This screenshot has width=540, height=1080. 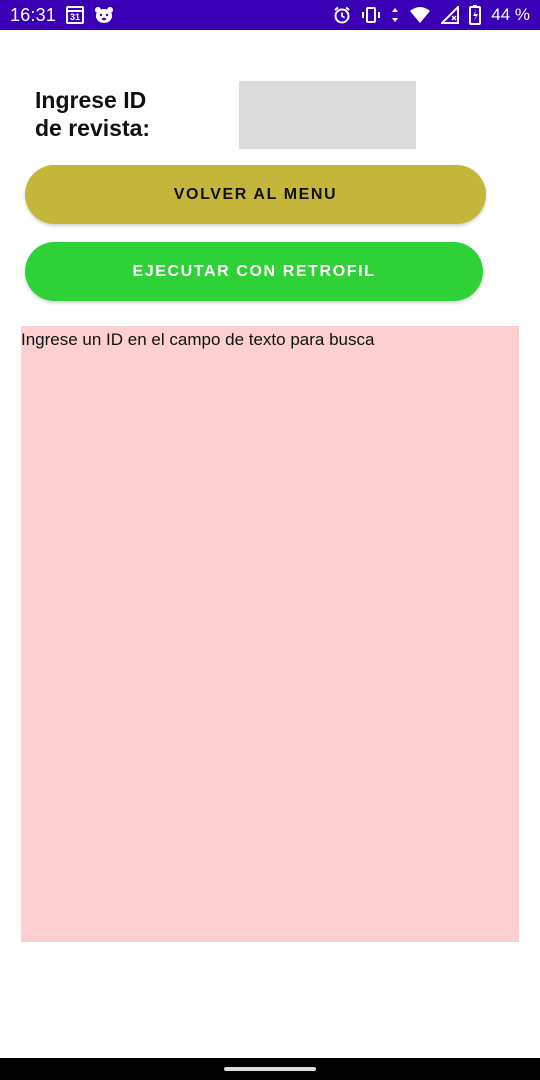 I want to click on signal-icon, so click(x=450, y=15).